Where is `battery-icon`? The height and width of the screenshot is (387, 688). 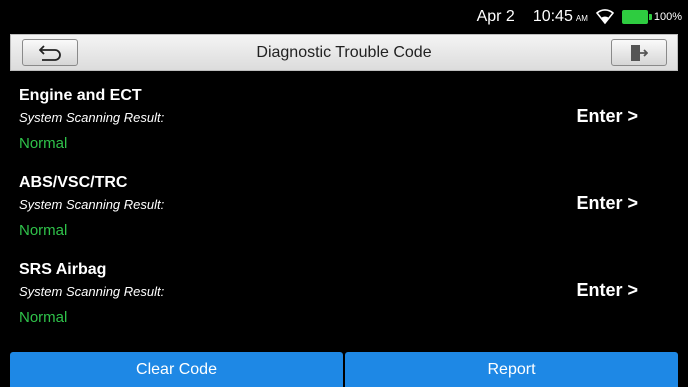 battery-icon is located at coordinates (636, 17).